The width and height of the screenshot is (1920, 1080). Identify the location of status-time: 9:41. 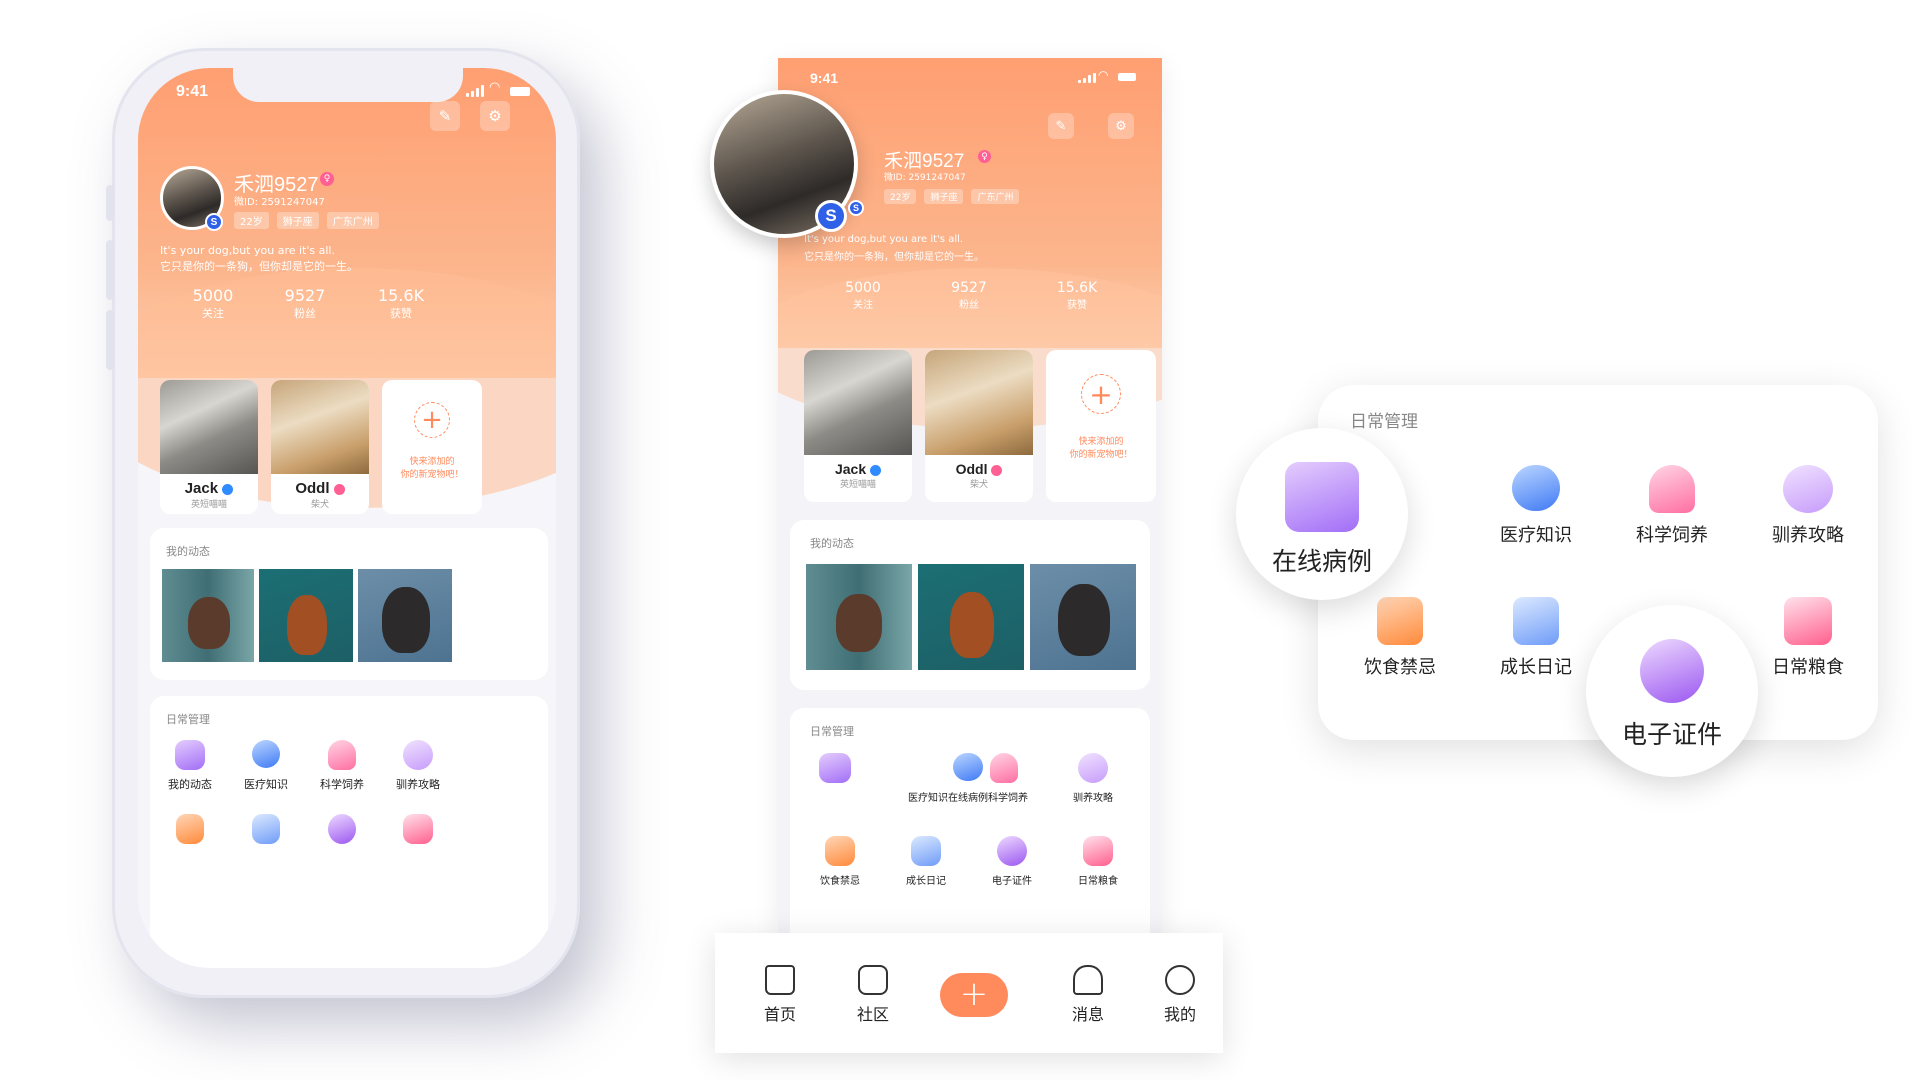
(192, 91).